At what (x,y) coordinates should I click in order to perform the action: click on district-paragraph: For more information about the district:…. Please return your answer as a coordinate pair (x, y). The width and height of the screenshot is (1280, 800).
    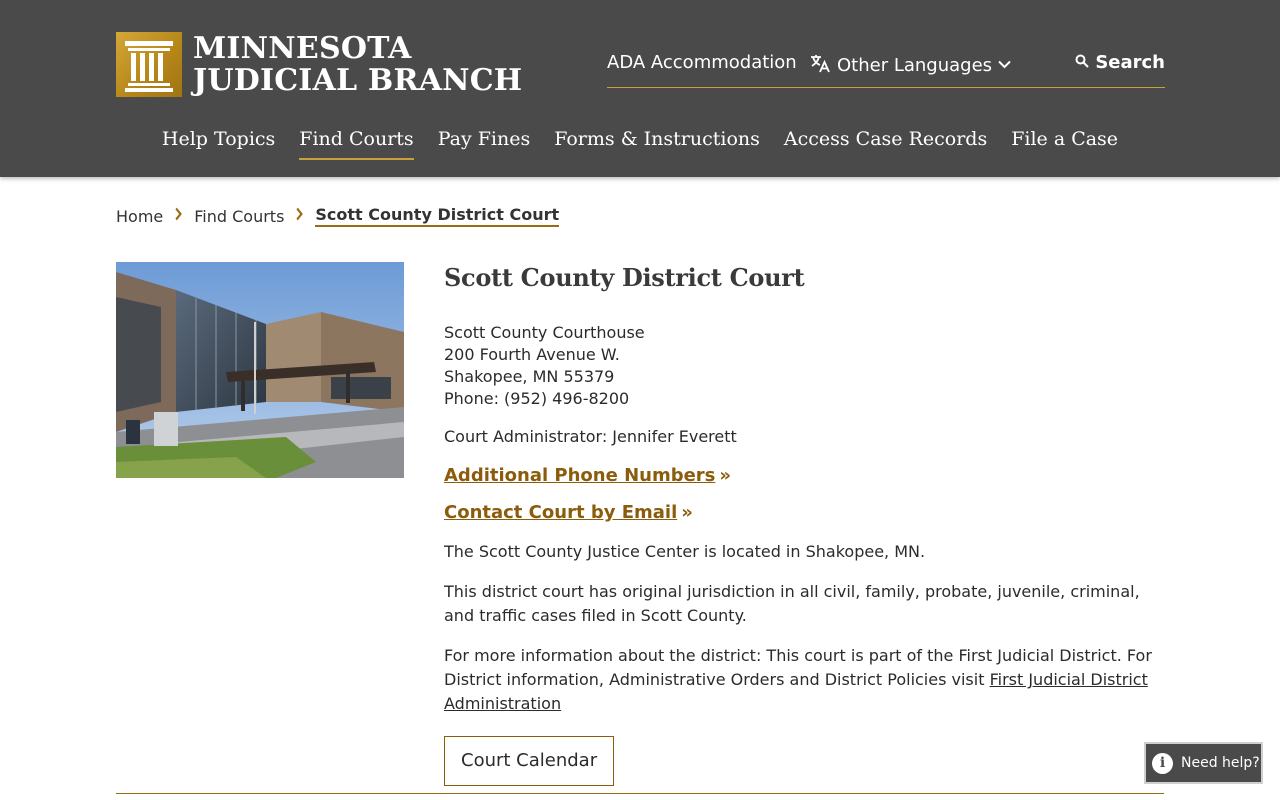
    Looking at the image, I should click on (805, 680).